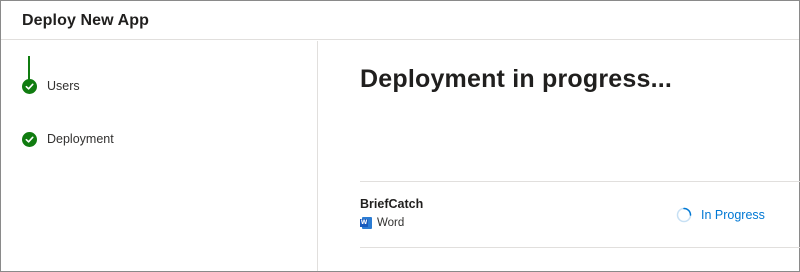 Image resolution: width=800 pixels, height=272 pixels. I want to click on divider-bottom, so click(580, 247).